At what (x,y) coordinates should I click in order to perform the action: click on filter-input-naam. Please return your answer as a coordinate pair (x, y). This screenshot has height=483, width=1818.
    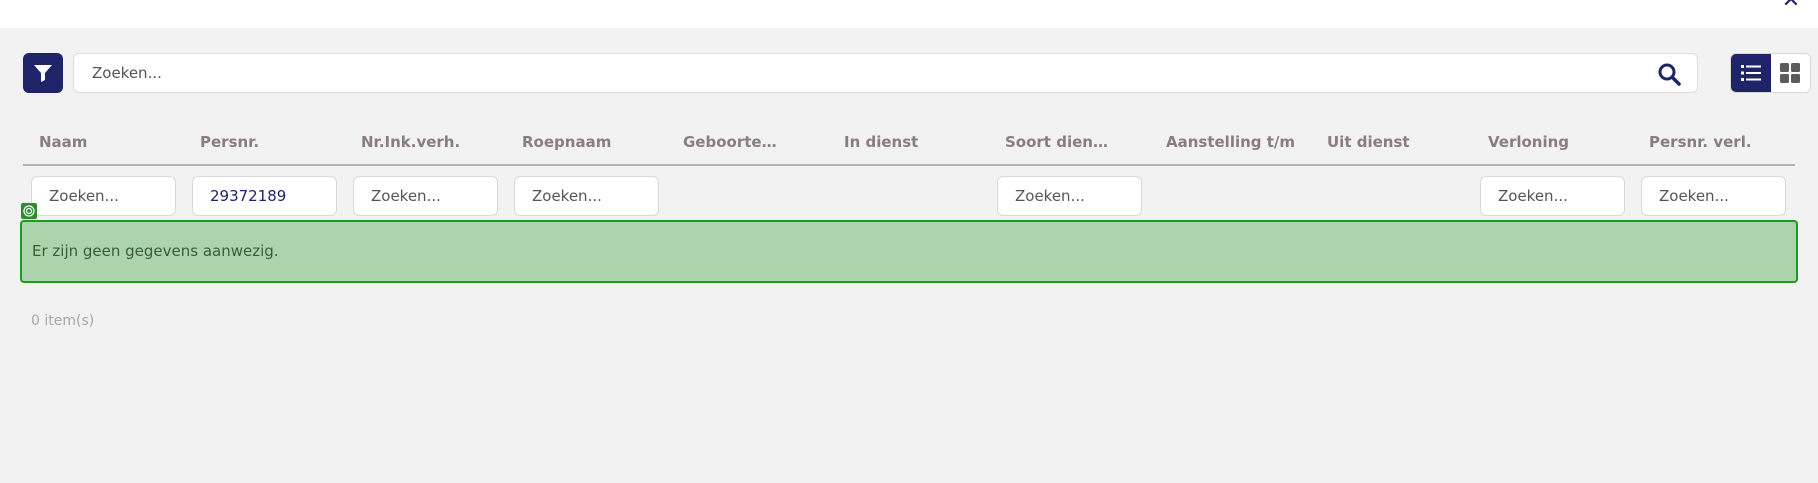
    Looking at the image, I should click on (103, 196).